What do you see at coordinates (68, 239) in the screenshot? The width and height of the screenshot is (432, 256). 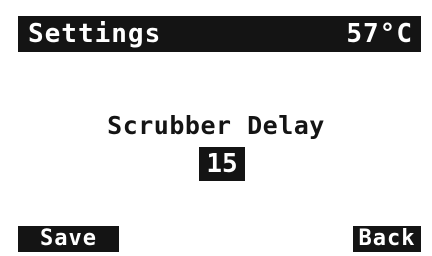 I see `save-button: Save` at bounding box center [68, 239].